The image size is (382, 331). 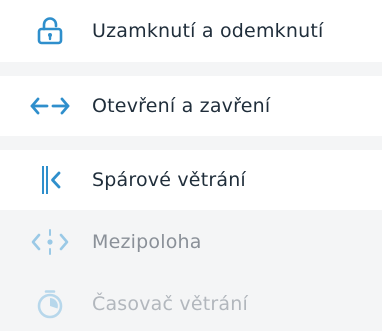 What do you see at coordinates (170, 303) in the screenshot?
I see `menu-item-label: Časovač větrání` at bounding box center [170, 303].